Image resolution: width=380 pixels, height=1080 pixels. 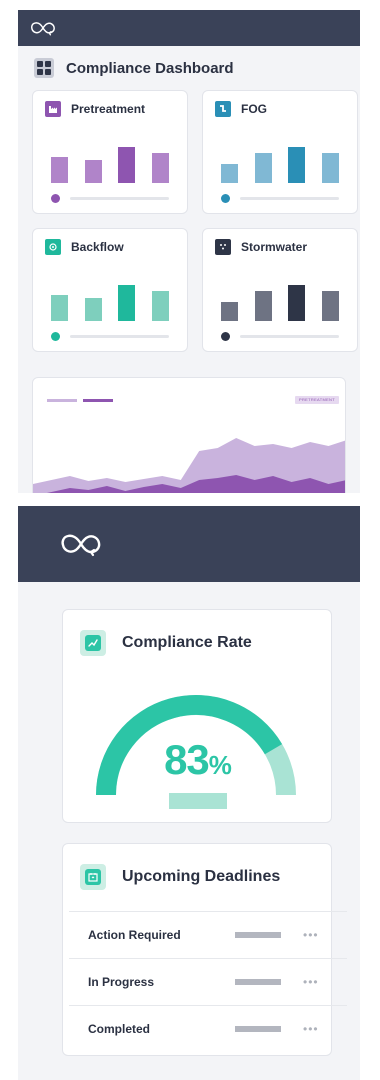 I want to click on card-pretreatment: Pretreatment, so click(x=110, y=152).